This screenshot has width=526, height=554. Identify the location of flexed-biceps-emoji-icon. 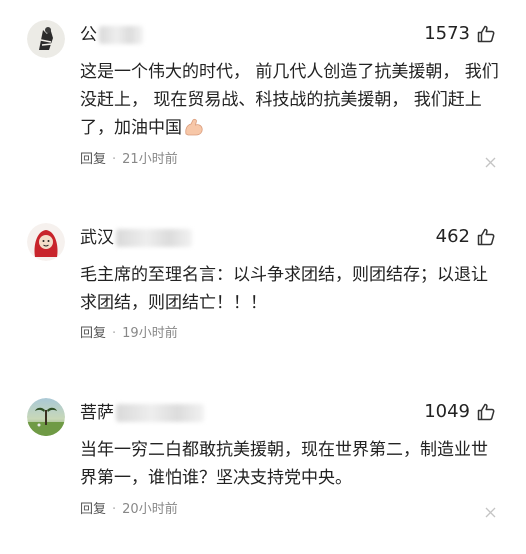
(194, 126).